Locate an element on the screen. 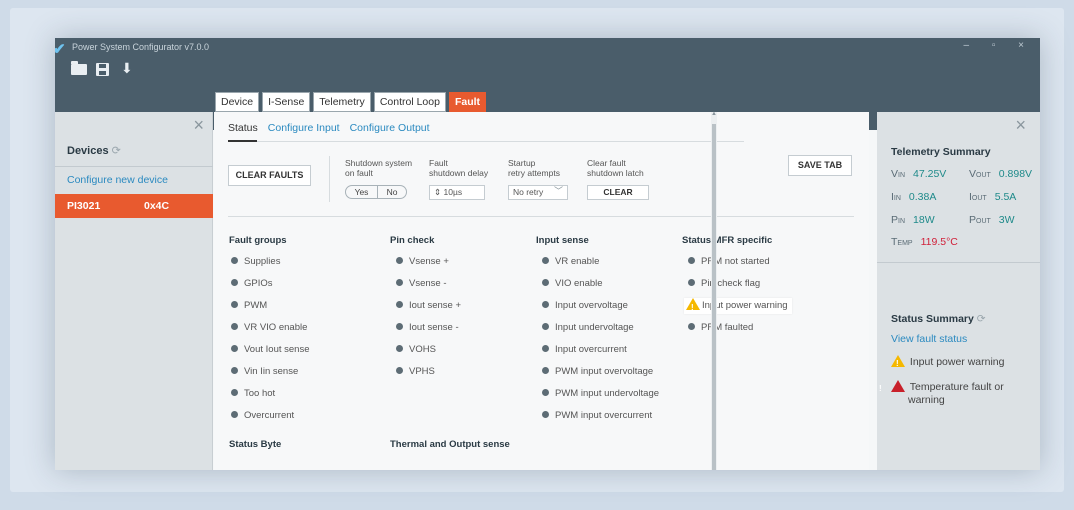 The width and height of the screenshot is (1074, 510). fault-item: Vsense - is located at coordinates (421, 284).